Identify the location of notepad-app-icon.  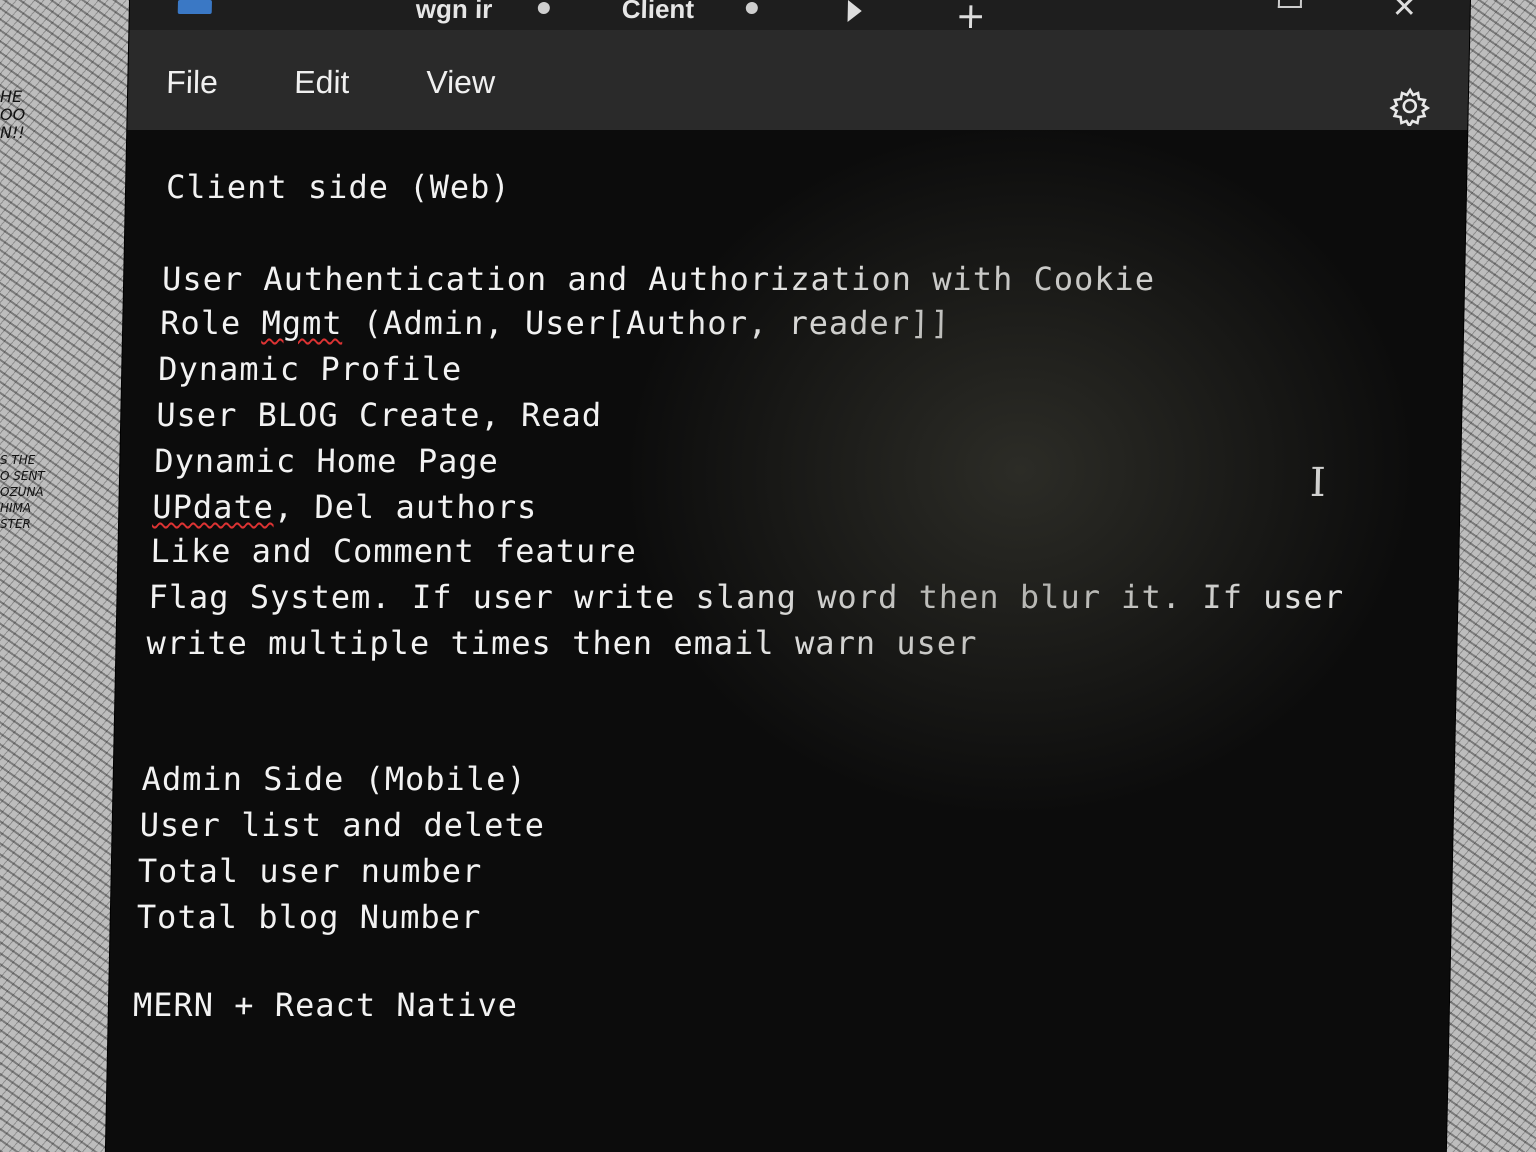
(194, 7).